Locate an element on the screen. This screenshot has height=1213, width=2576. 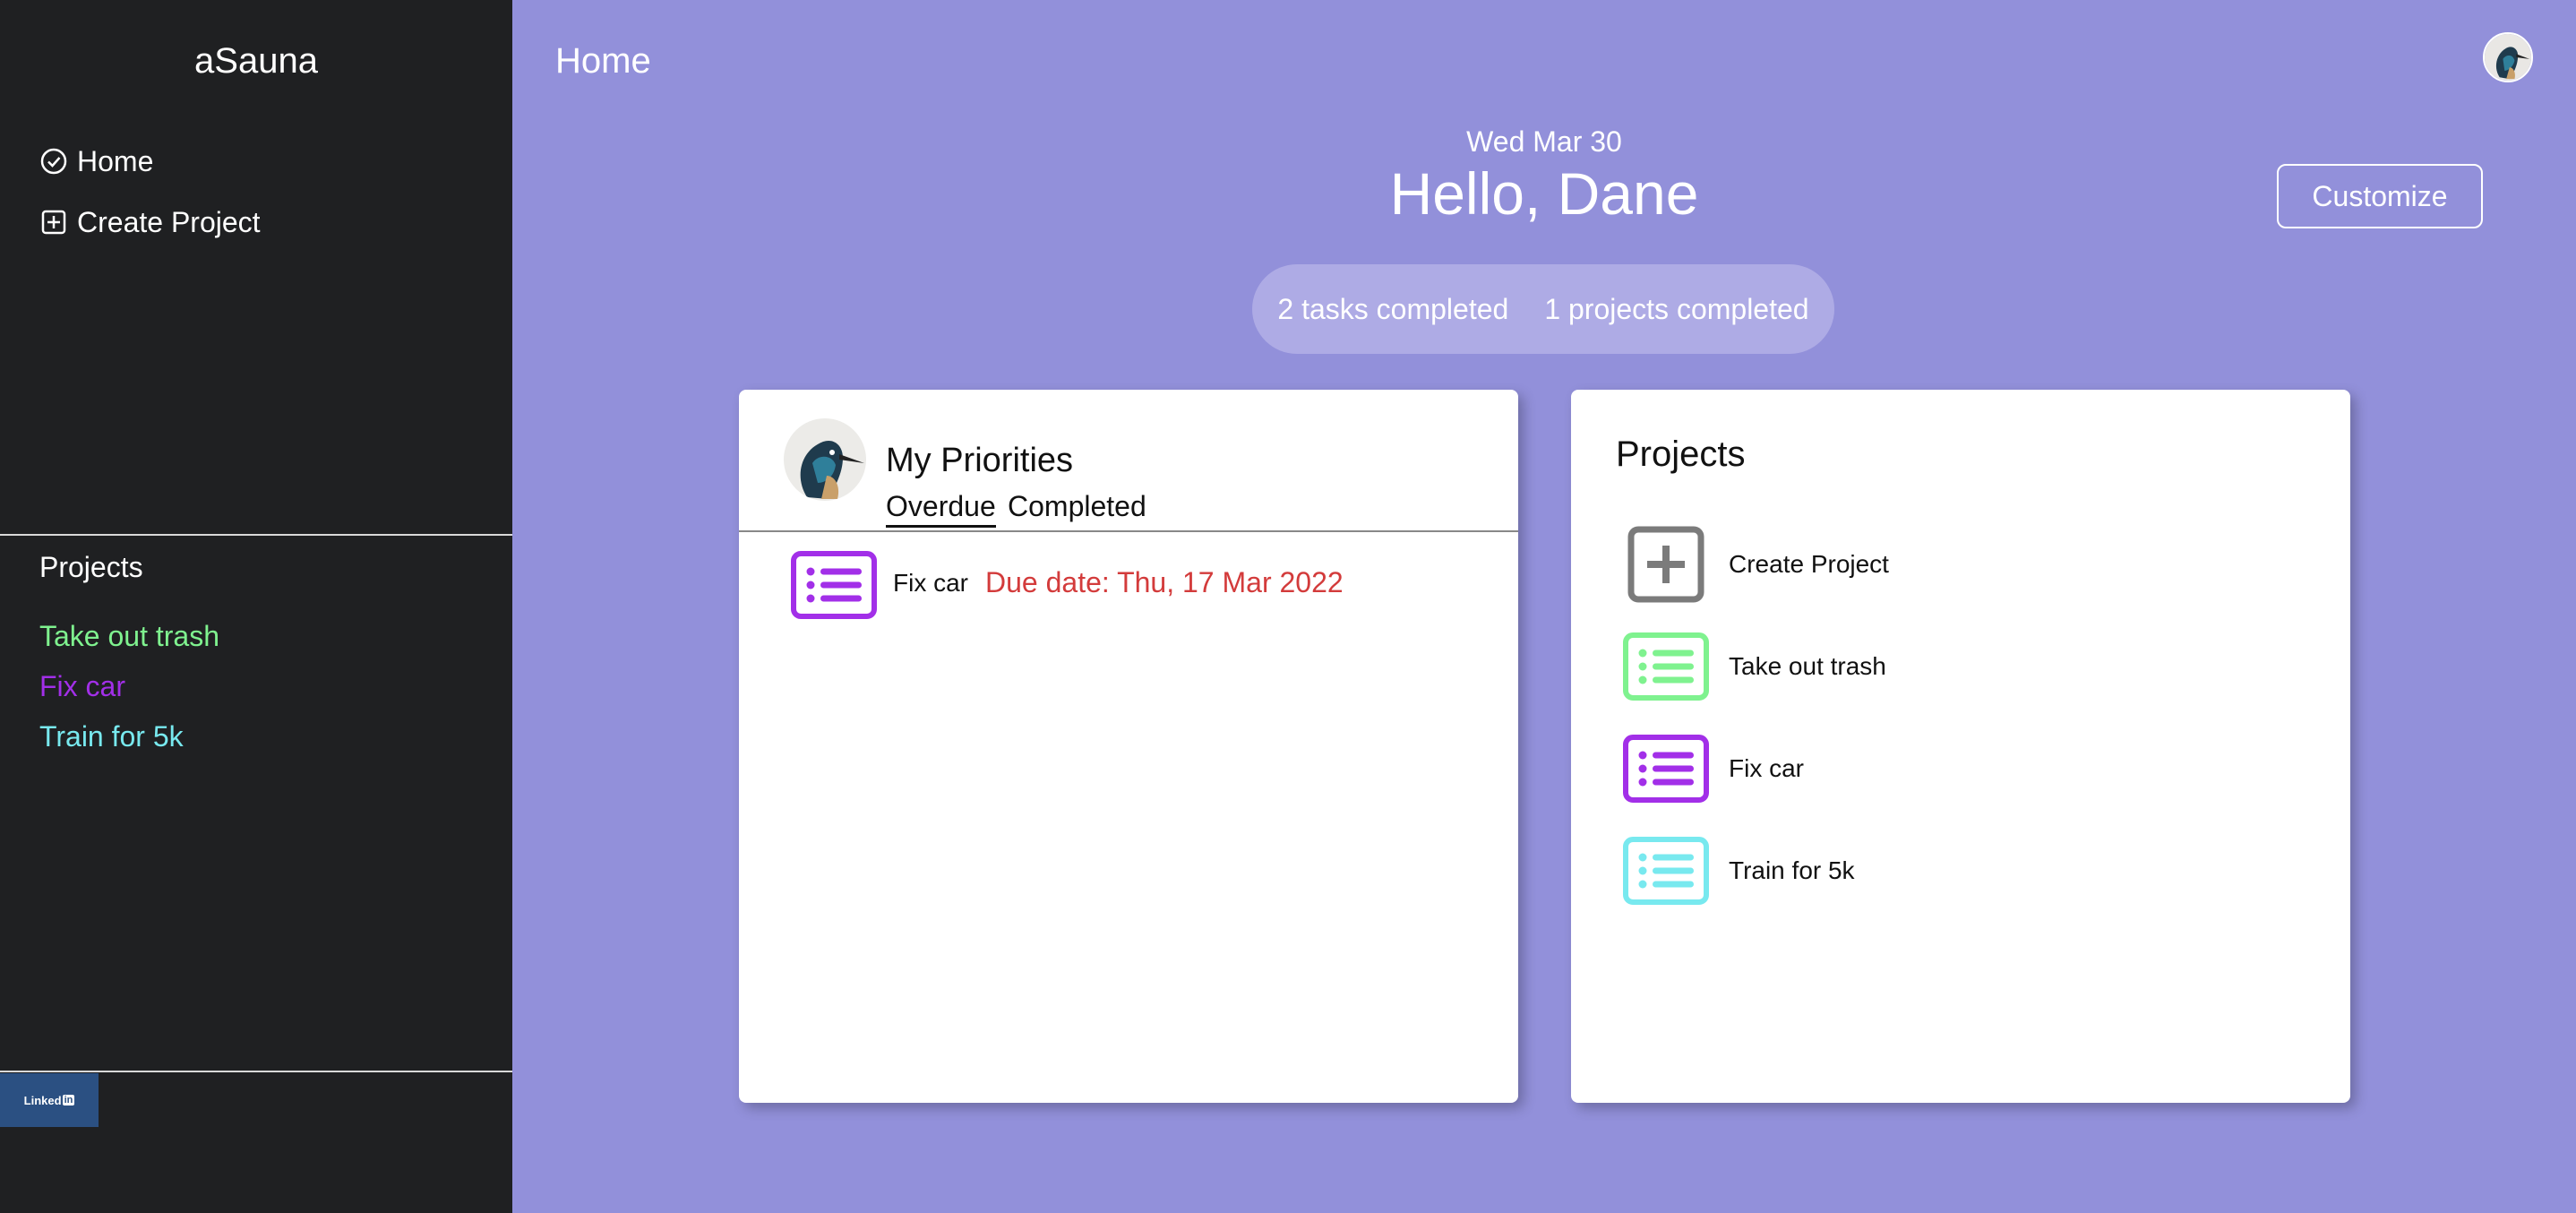
project-row-label: Take out trash is located at coordinates (1807, 666).